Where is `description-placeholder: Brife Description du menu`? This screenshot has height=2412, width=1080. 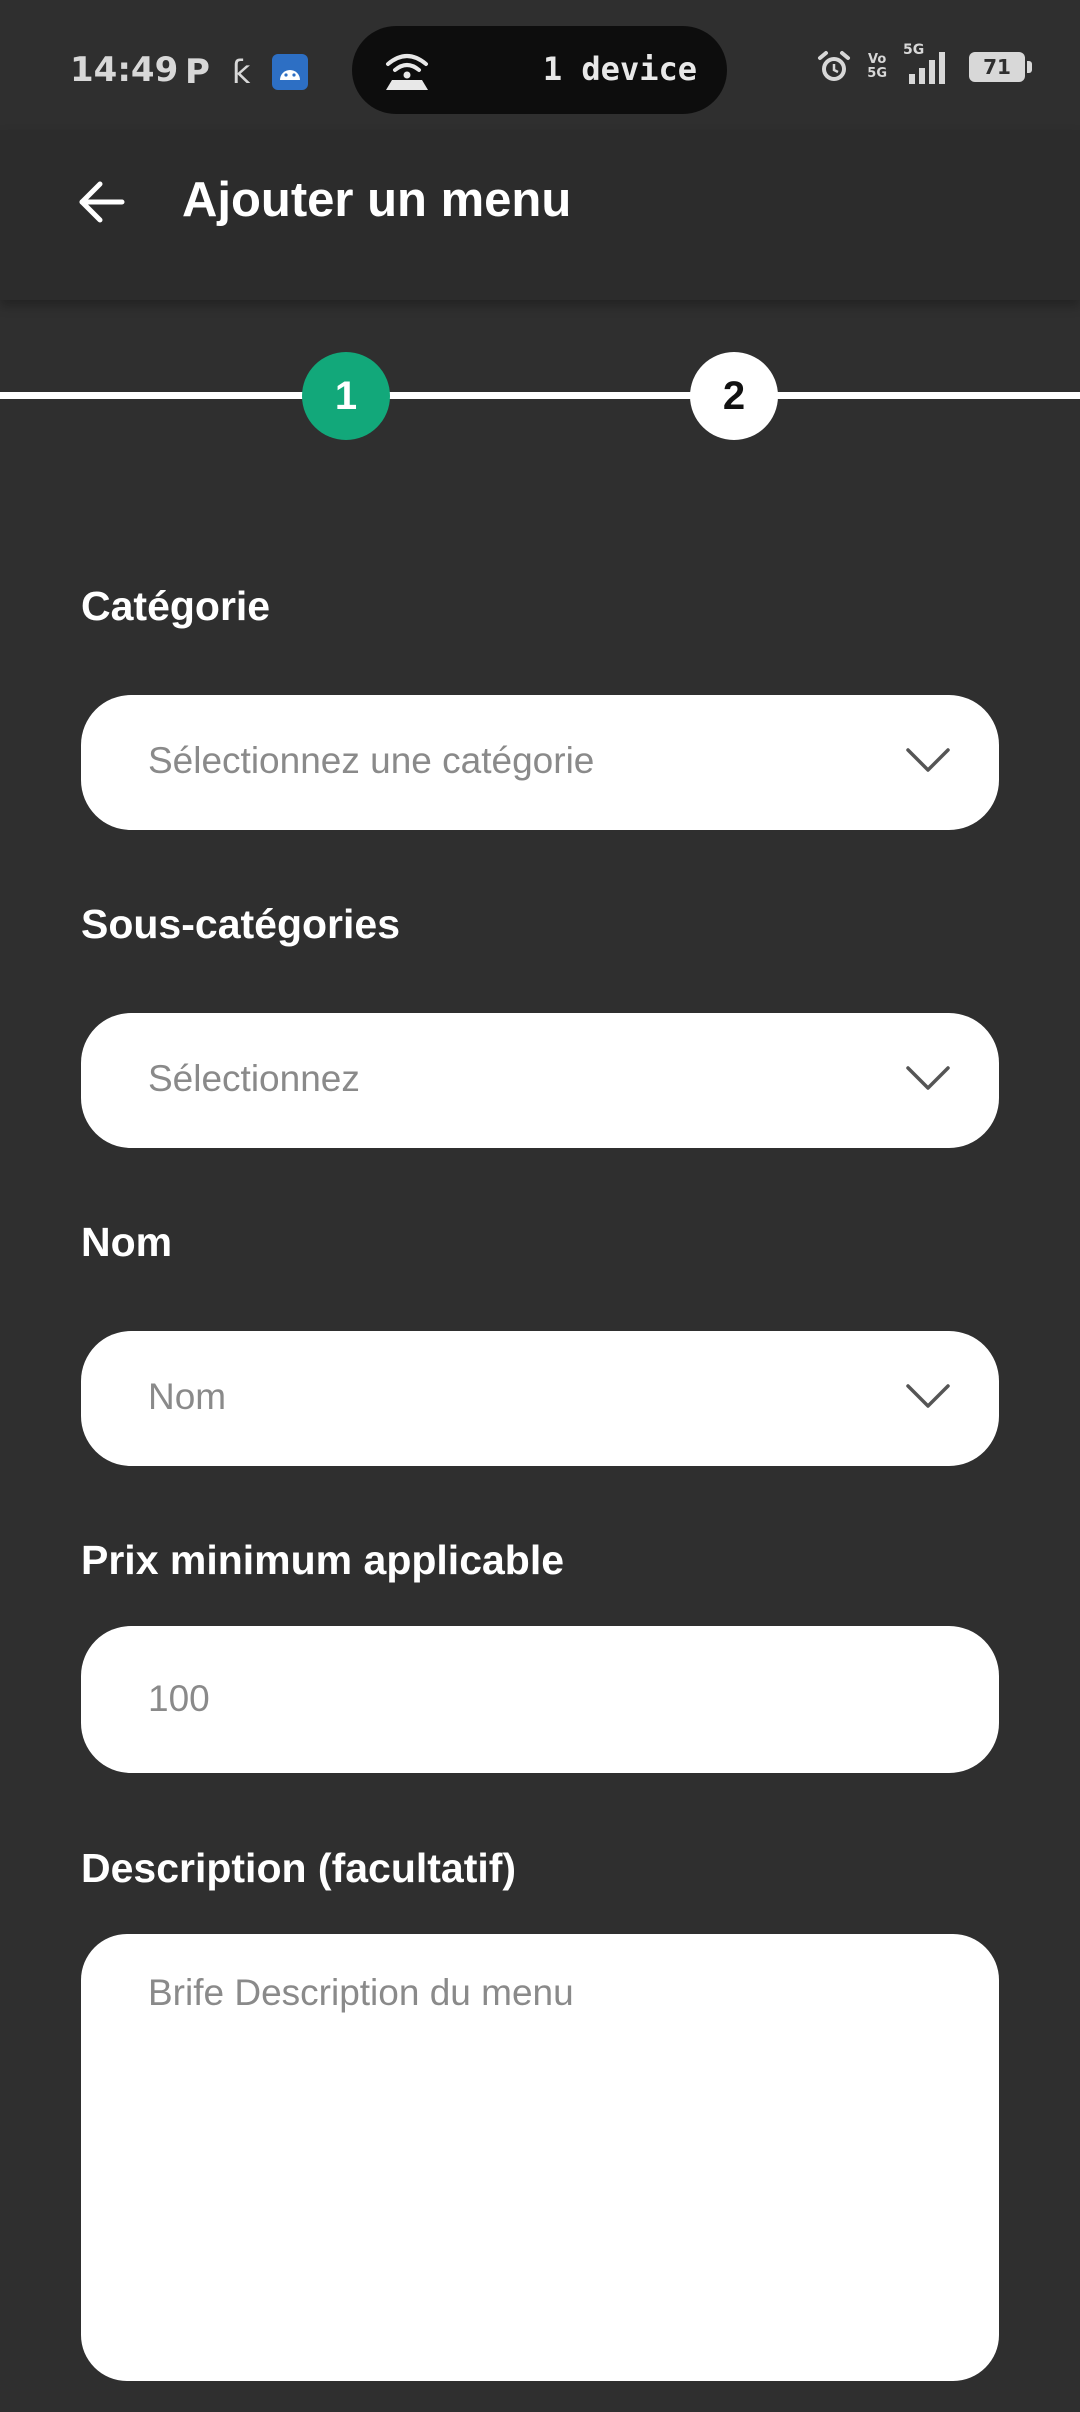 description-placeholder: Brife Description du menu is located at coordinates (361, 1992).